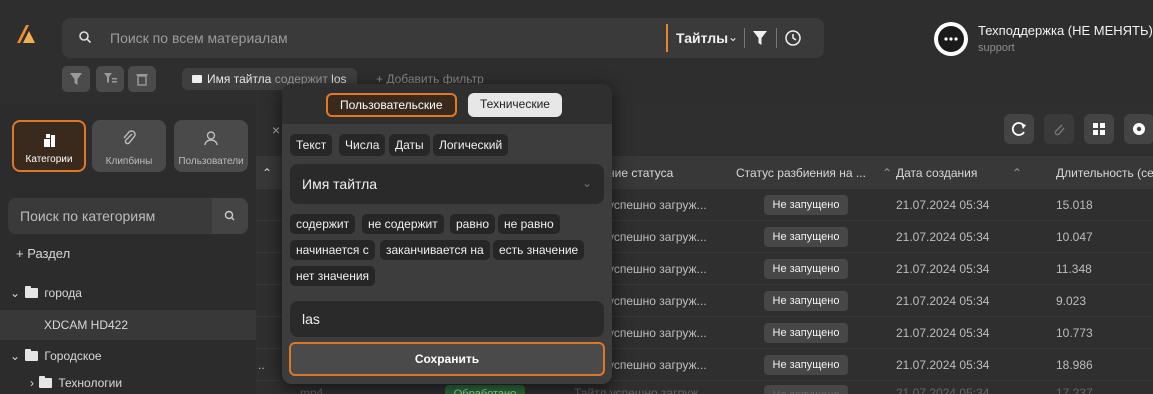 This screenshot has width=1153, height=394. Describe the element at coordinates (211, 146) in the screenshot. I see `tab-users: Пользователи` at that location.